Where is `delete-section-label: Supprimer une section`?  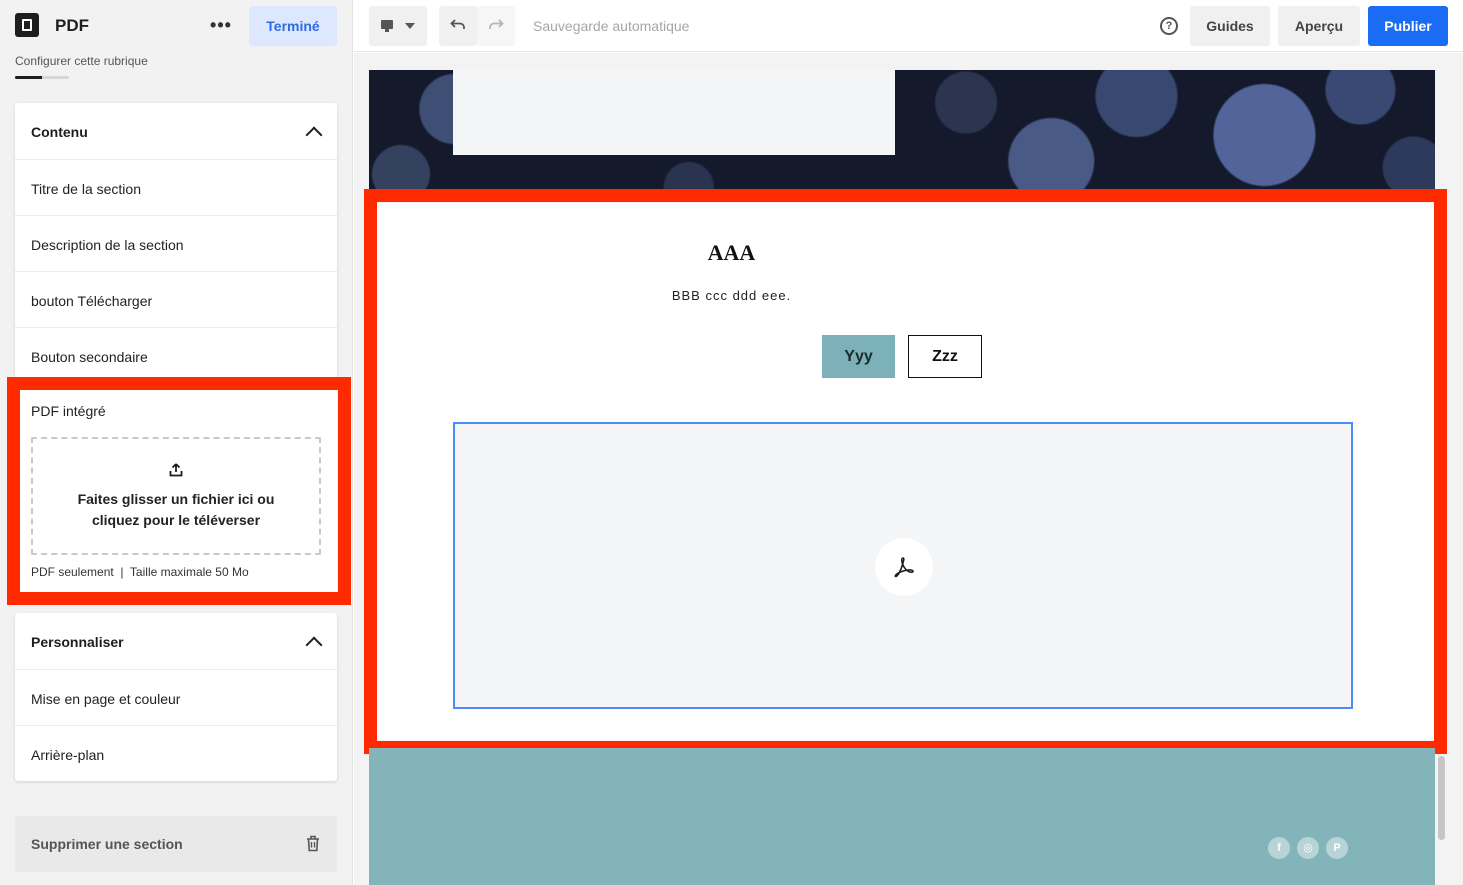
delete-section-label: Supprimer une section is located at coordinates (107, 844).